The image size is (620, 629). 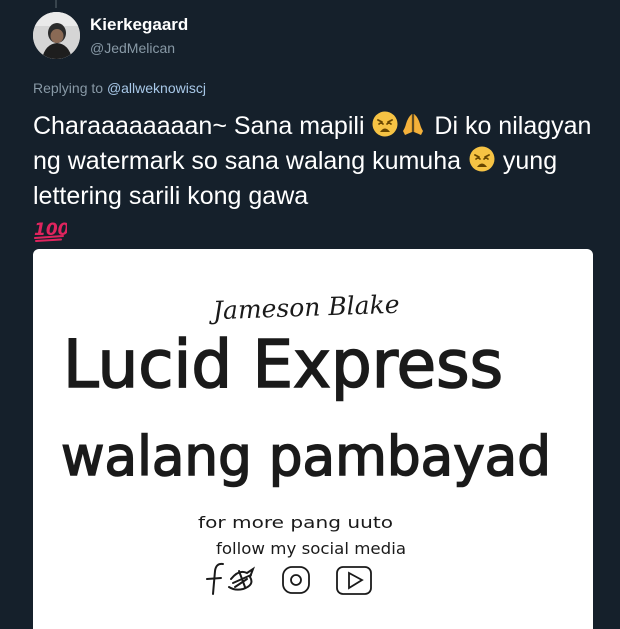 What do you see at coordinates (303, 308) in the screenshot?
I see `media-signature: Jameson Blake` at bounding box center [303, 308].